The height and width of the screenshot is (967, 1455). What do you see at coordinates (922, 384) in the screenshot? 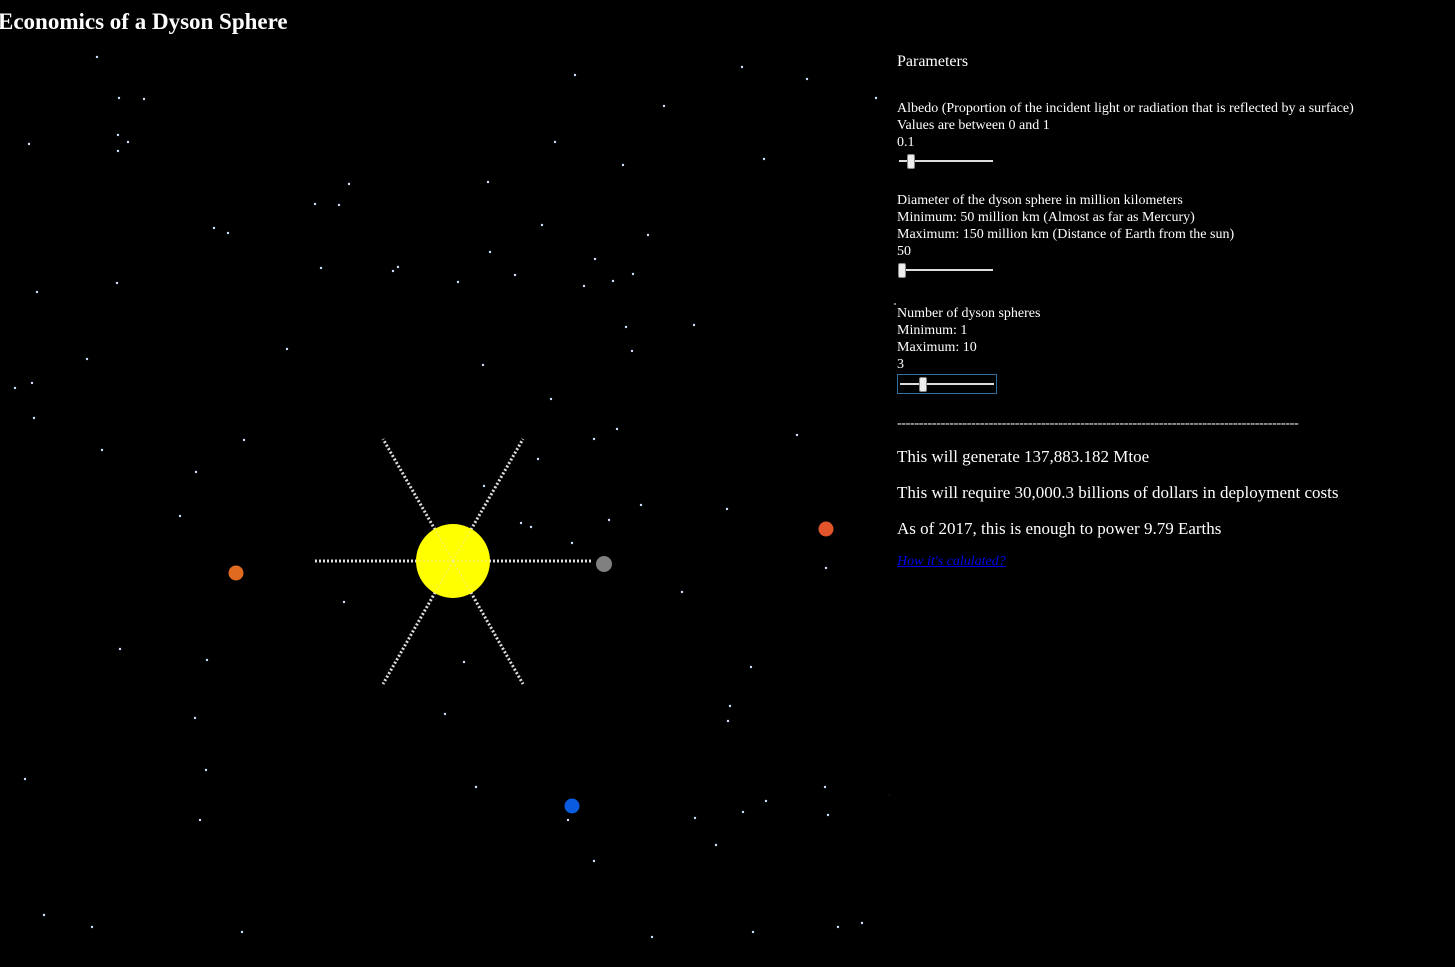
I see `count-slider-thumb` at bounding box center [922, 384].